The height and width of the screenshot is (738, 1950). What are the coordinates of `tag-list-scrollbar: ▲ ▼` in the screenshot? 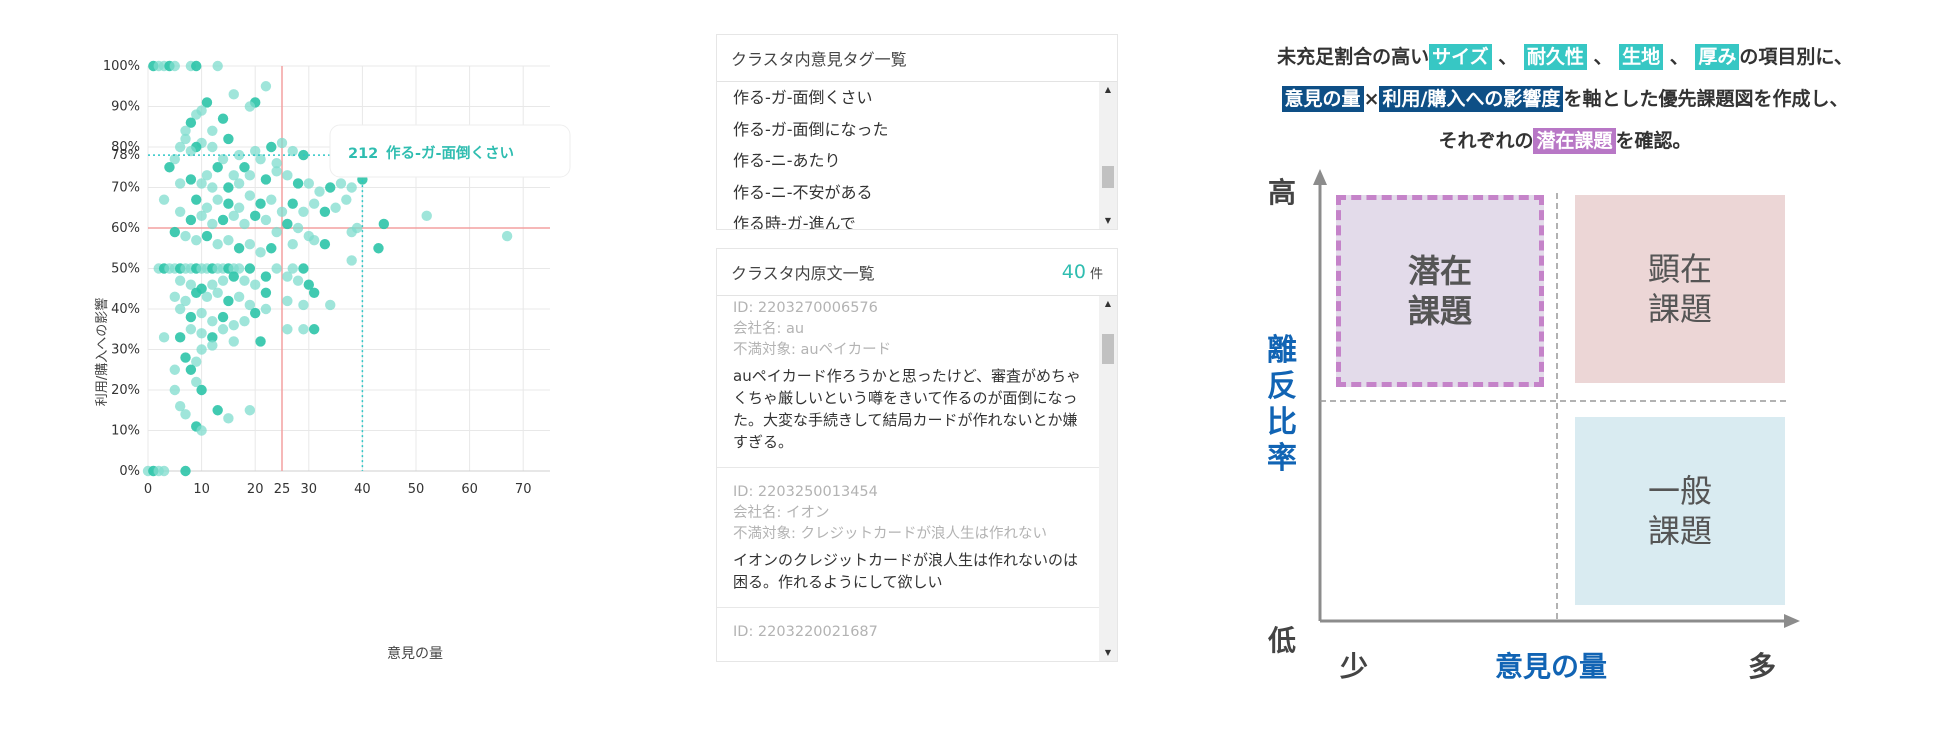 It's located at (1108, 155).